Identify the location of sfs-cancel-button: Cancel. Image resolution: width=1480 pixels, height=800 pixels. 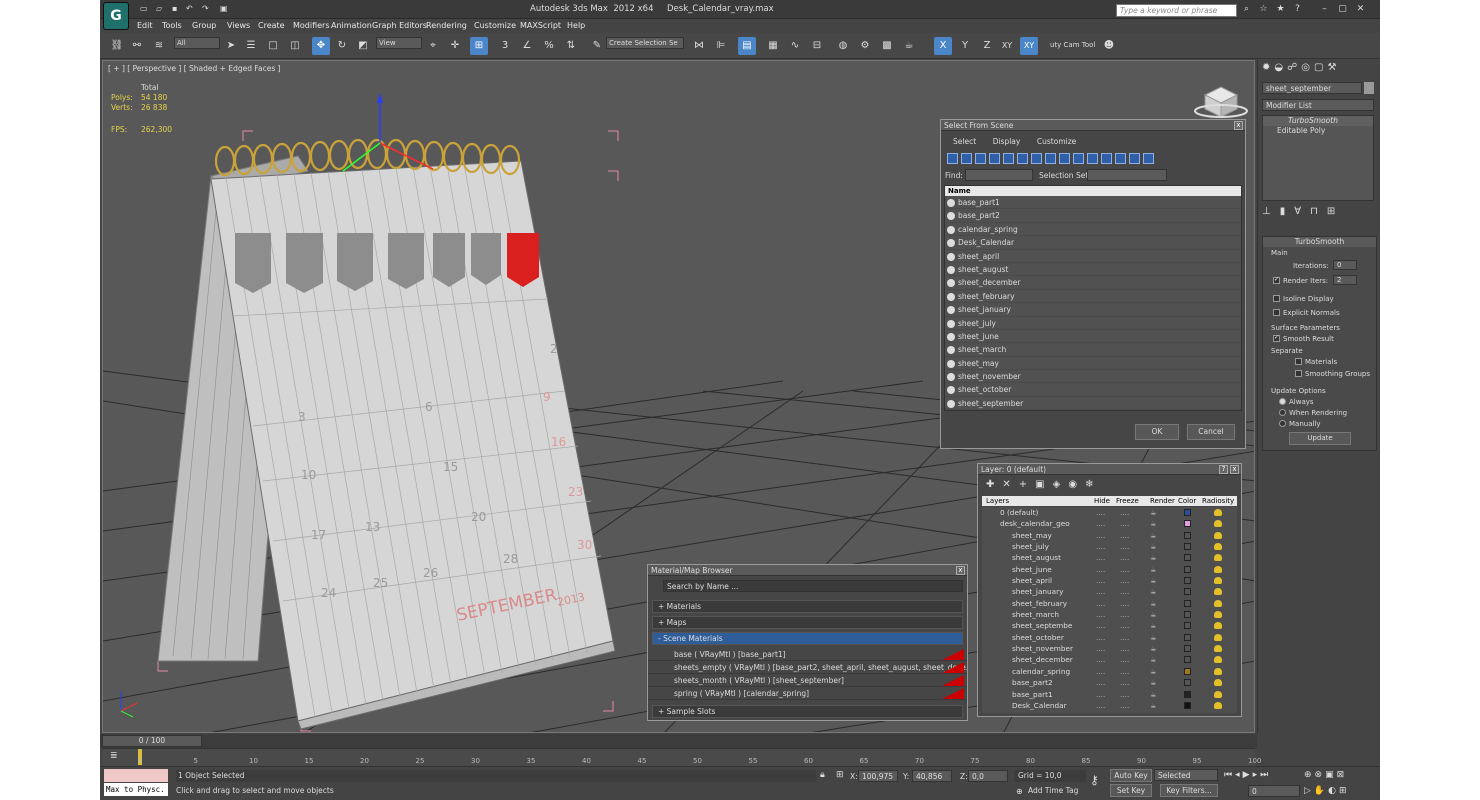
(1211, 432).